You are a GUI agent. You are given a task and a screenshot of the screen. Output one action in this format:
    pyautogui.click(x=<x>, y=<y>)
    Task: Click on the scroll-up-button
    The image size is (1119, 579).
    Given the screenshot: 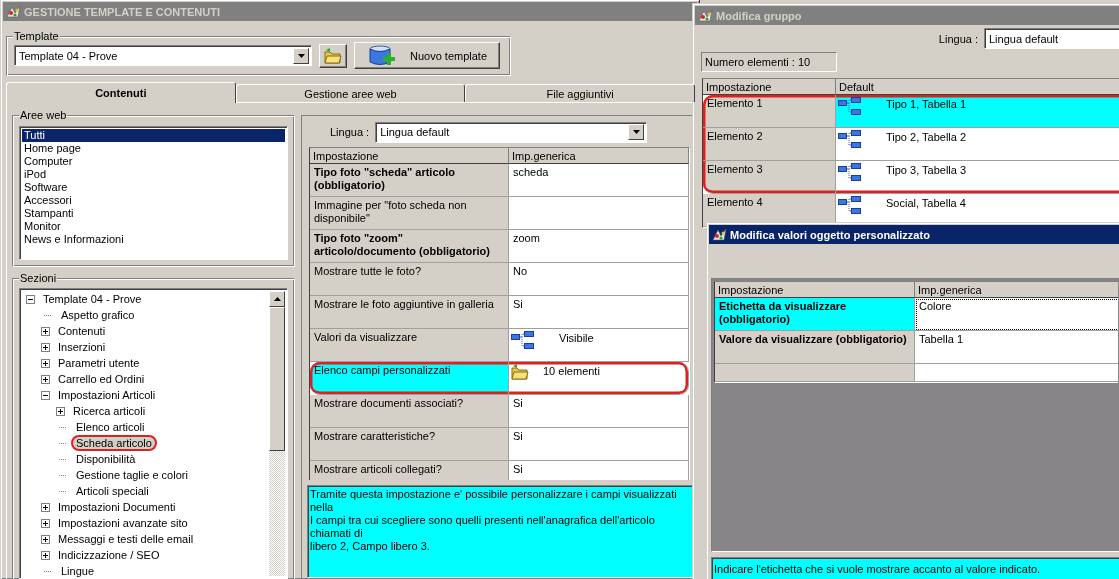 What is the action you would take?
    pyautogui.click(x=277, y=299)
    